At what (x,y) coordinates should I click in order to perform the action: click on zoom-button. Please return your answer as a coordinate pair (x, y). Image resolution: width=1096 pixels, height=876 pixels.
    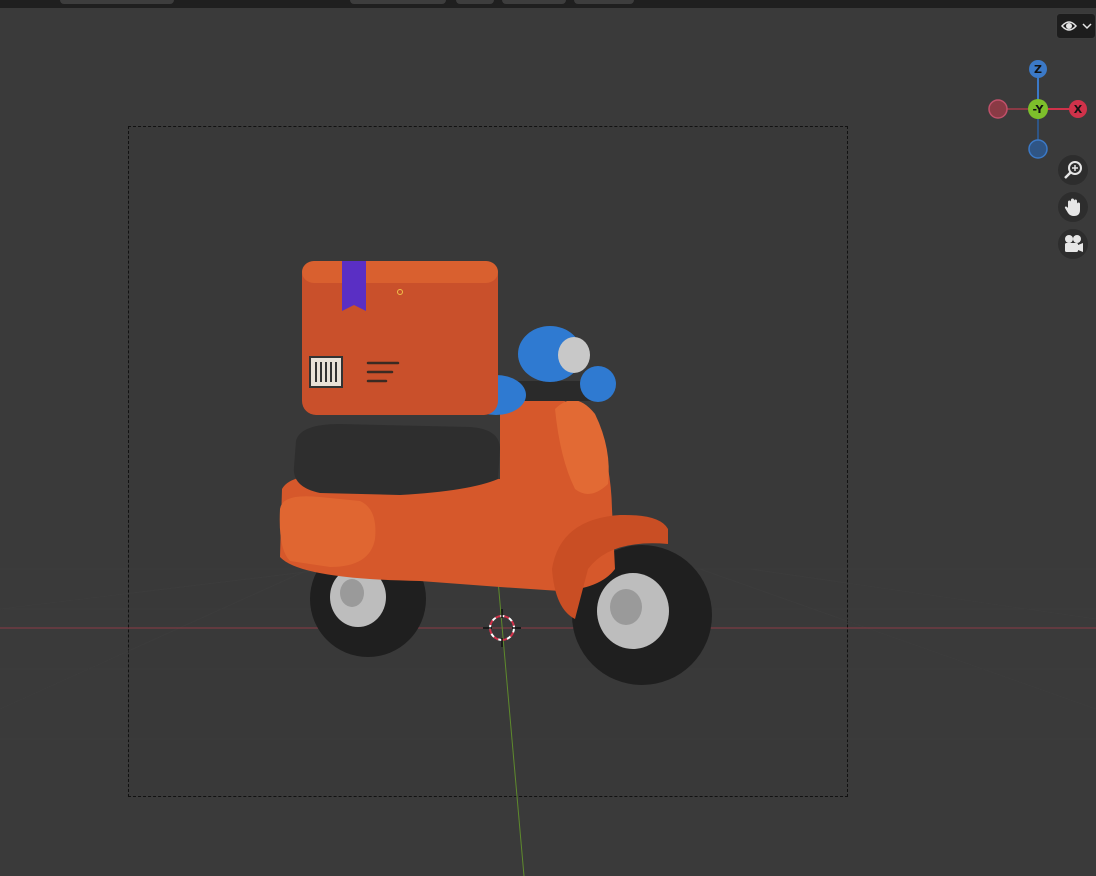
    Looking at the image, I should click on (1073, 170).